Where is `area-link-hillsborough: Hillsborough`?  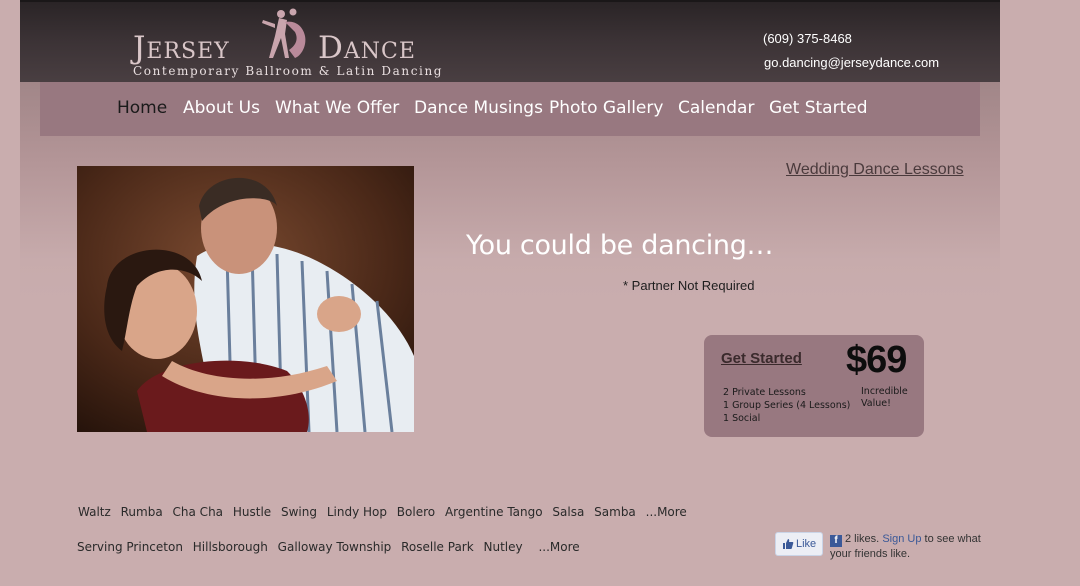 area-link-hillsborough: Hillsborough is located at coordinates (230, 547).